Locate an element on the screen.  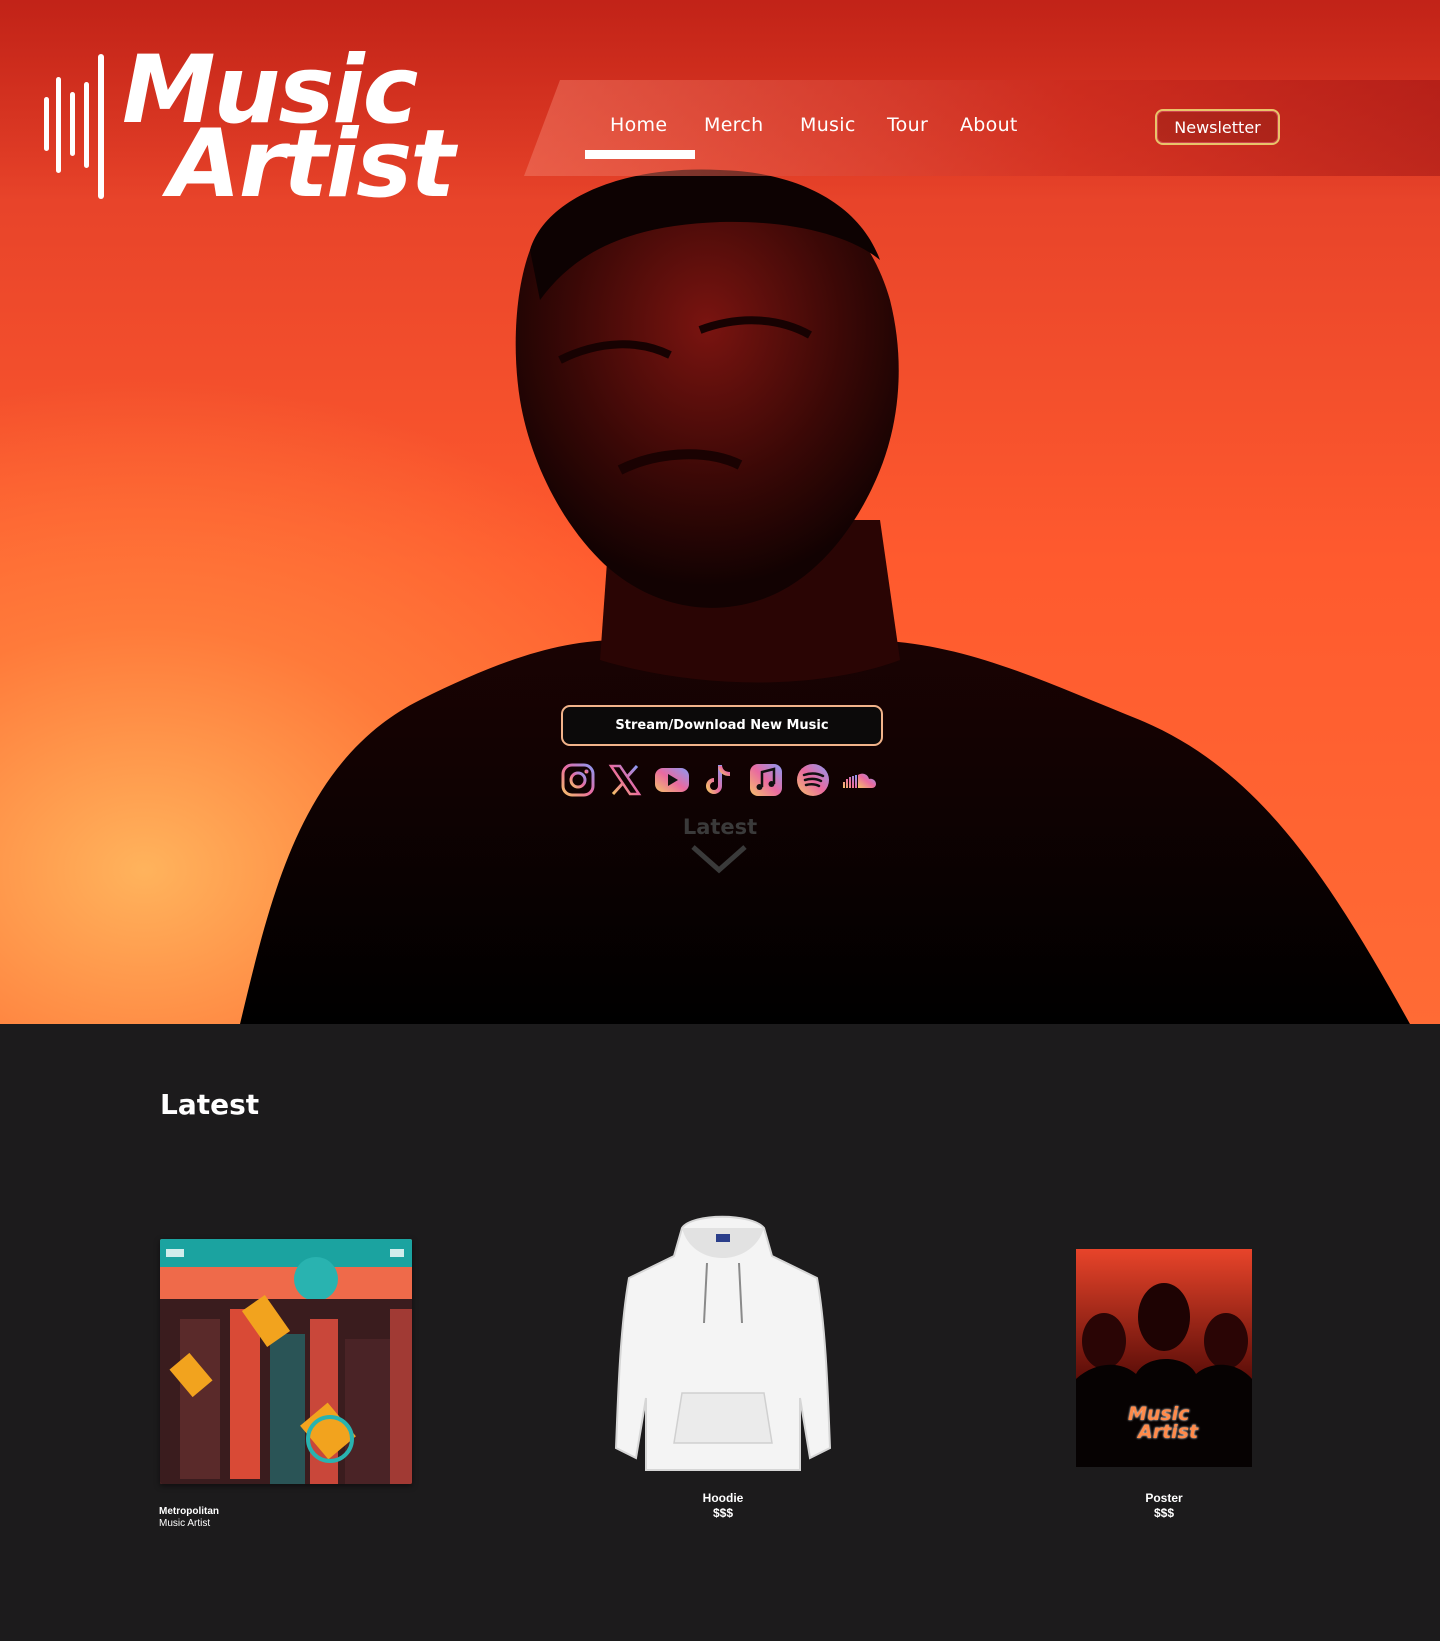
spotify-icon is located at coordinates (813, 780).